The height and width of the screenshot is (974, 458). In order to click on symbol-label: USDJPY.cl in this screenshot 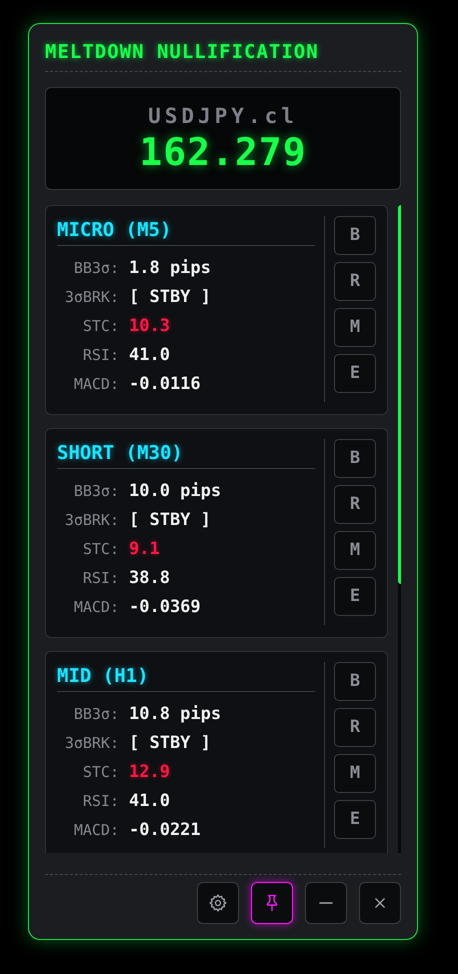, I will do `click(223, 115)`.